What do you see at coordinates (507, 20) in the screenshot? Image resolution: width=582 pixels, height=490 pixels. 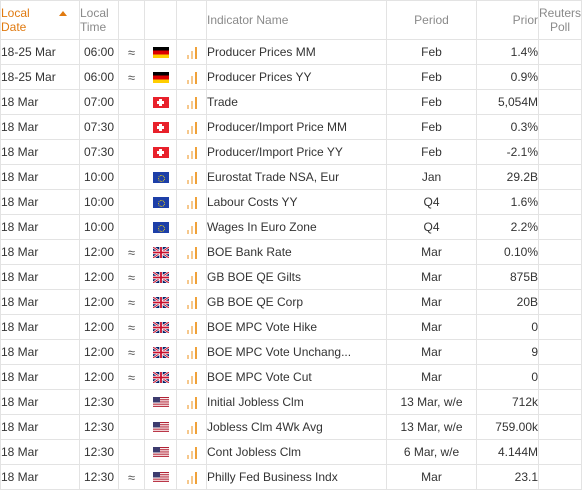 I see `prior-header: Prior` at bounding box center [507, 20].